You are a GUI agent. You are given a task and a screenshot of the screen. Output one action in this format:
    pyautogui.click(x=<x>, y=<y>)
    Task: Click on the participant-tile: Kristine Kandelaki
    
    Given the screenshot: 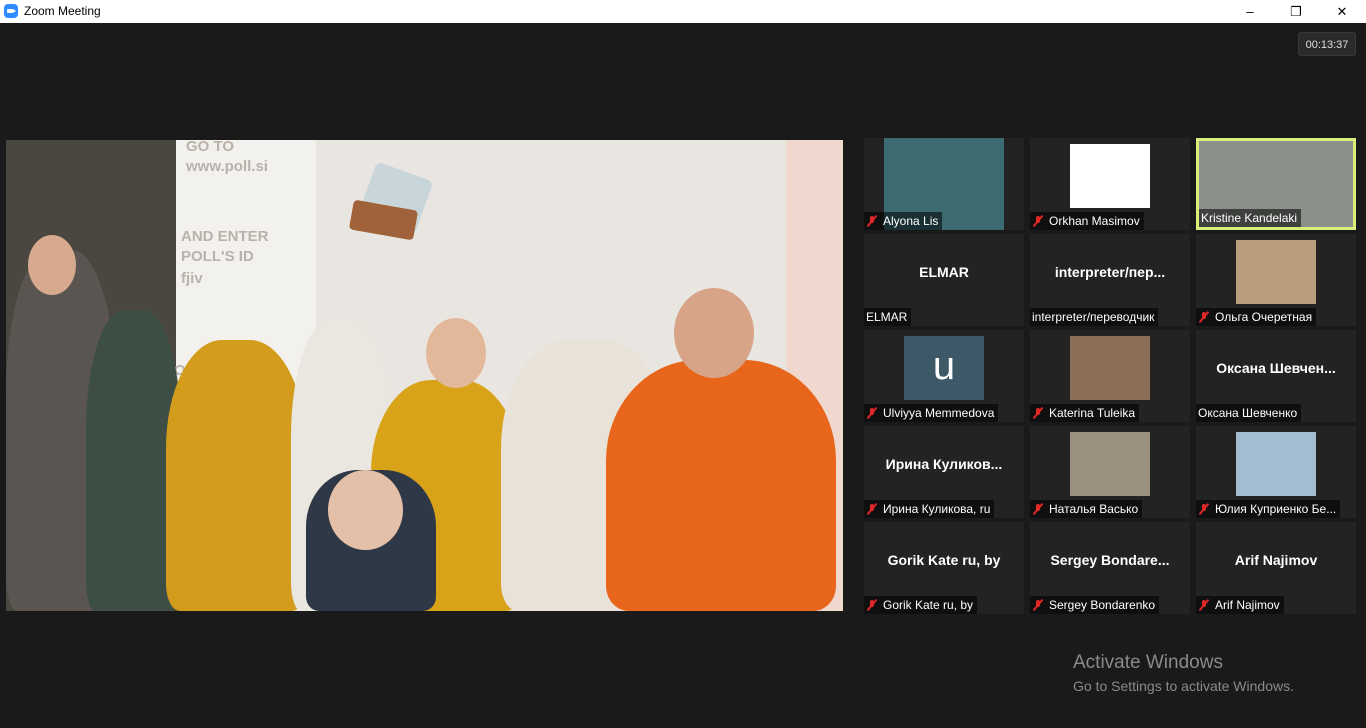 What is the action you would take?
    pyautogui.click(x=1276, y=184)
    